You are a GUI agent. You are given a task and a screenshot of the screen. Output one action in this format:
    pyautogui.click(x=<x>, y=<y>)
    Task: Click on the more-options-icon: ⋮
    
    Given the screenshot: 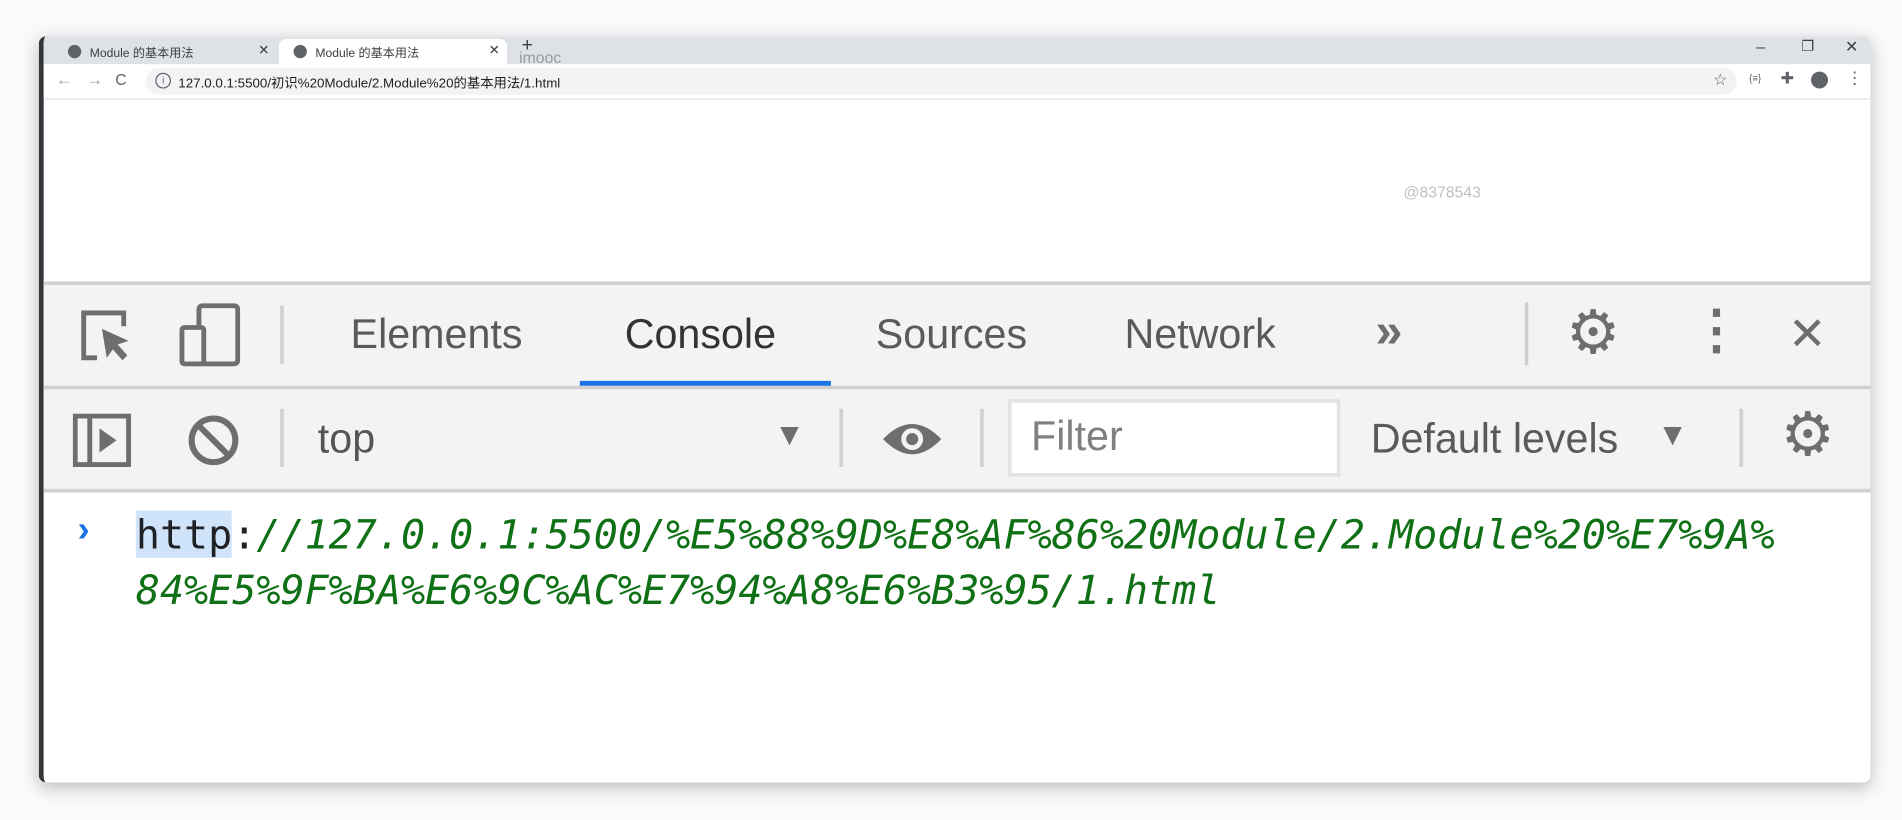 What is the action you would take?
    pyautogui.click(x=1716, y=331)
    